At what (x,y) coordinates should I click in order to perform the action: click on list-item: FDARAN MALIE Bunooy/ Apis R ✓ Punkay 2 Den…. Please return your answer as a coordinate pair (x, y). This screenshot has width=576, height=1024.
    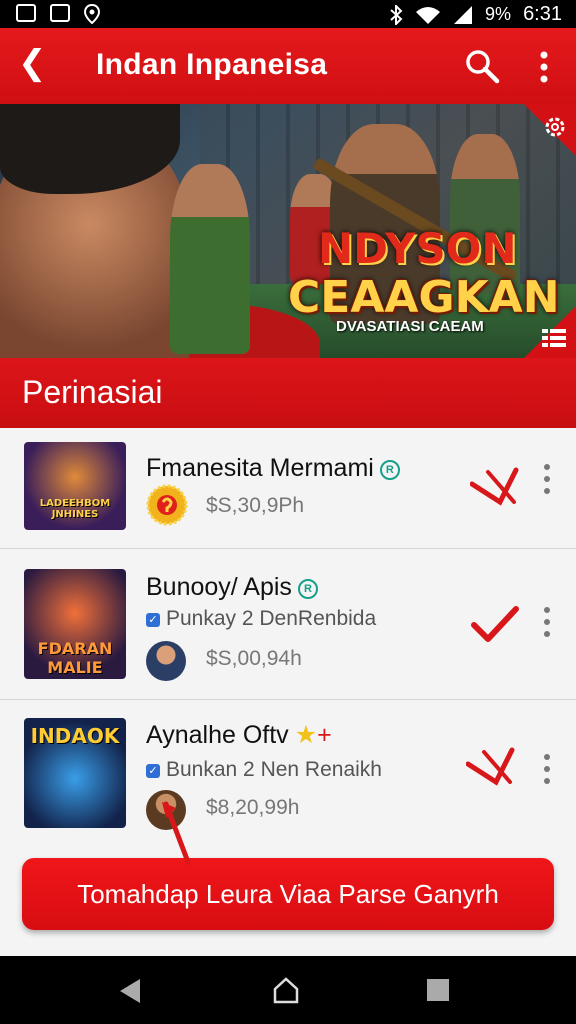
    Looking at the image, I should click on (288, 624).